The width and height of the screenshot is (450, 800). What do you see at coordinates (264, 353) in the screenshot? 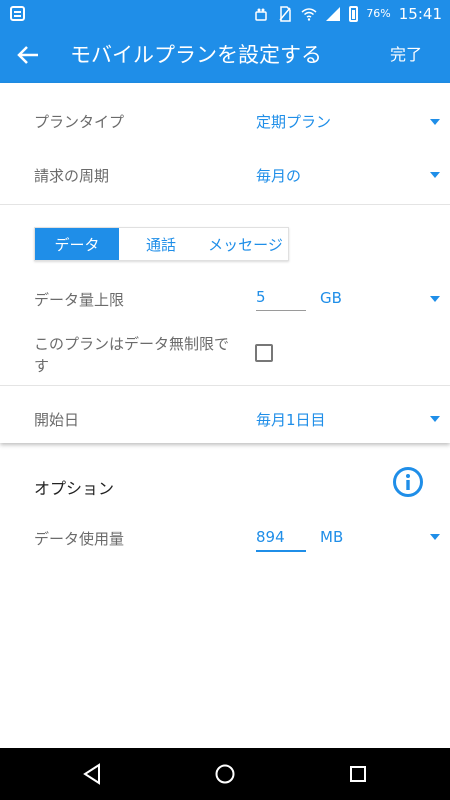
I see `unlimited-data-checkbox` at bounding box center [264, 353].